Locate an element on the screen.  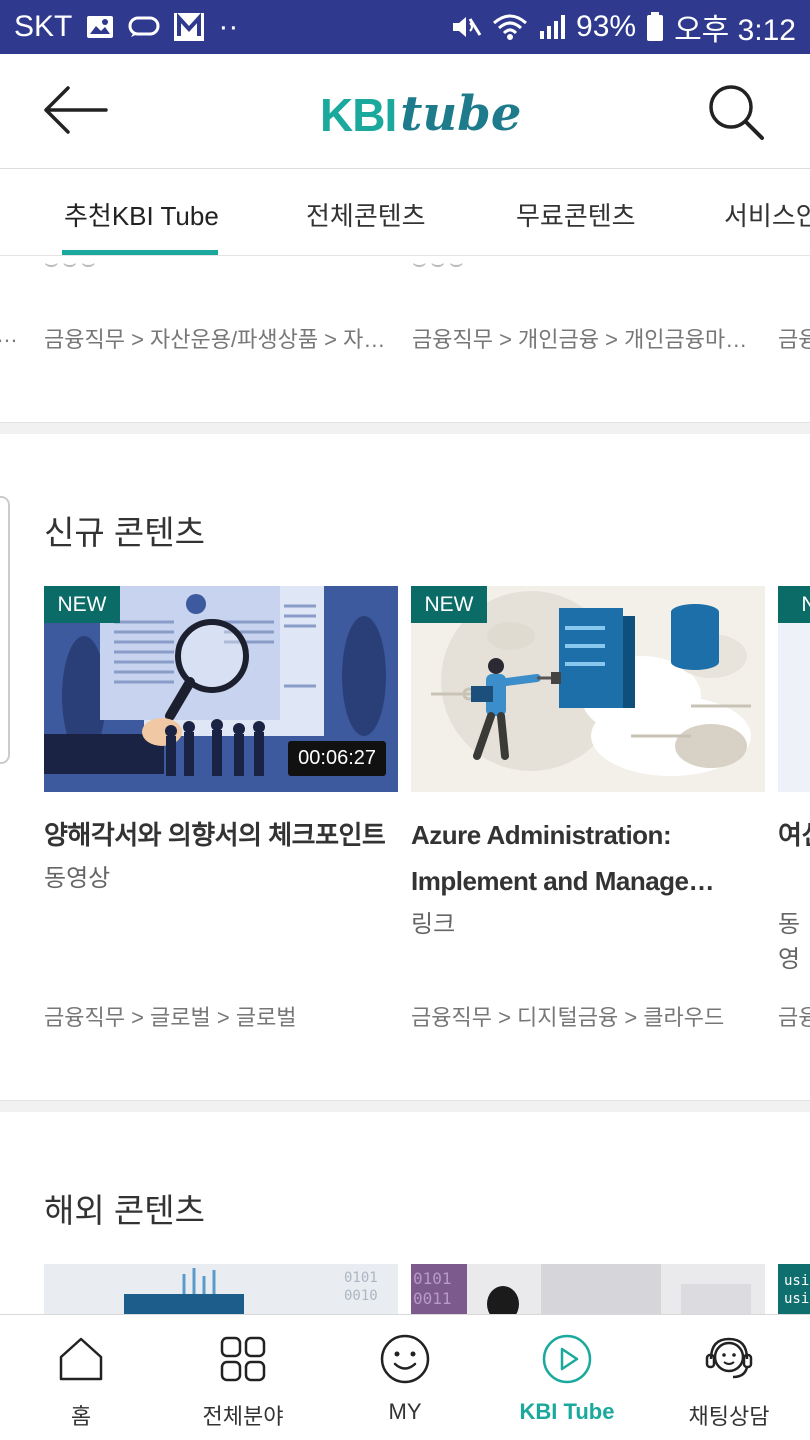
content-title: 양해각서와 의향서의 체크포인트 is located at coordinates (221, 835).